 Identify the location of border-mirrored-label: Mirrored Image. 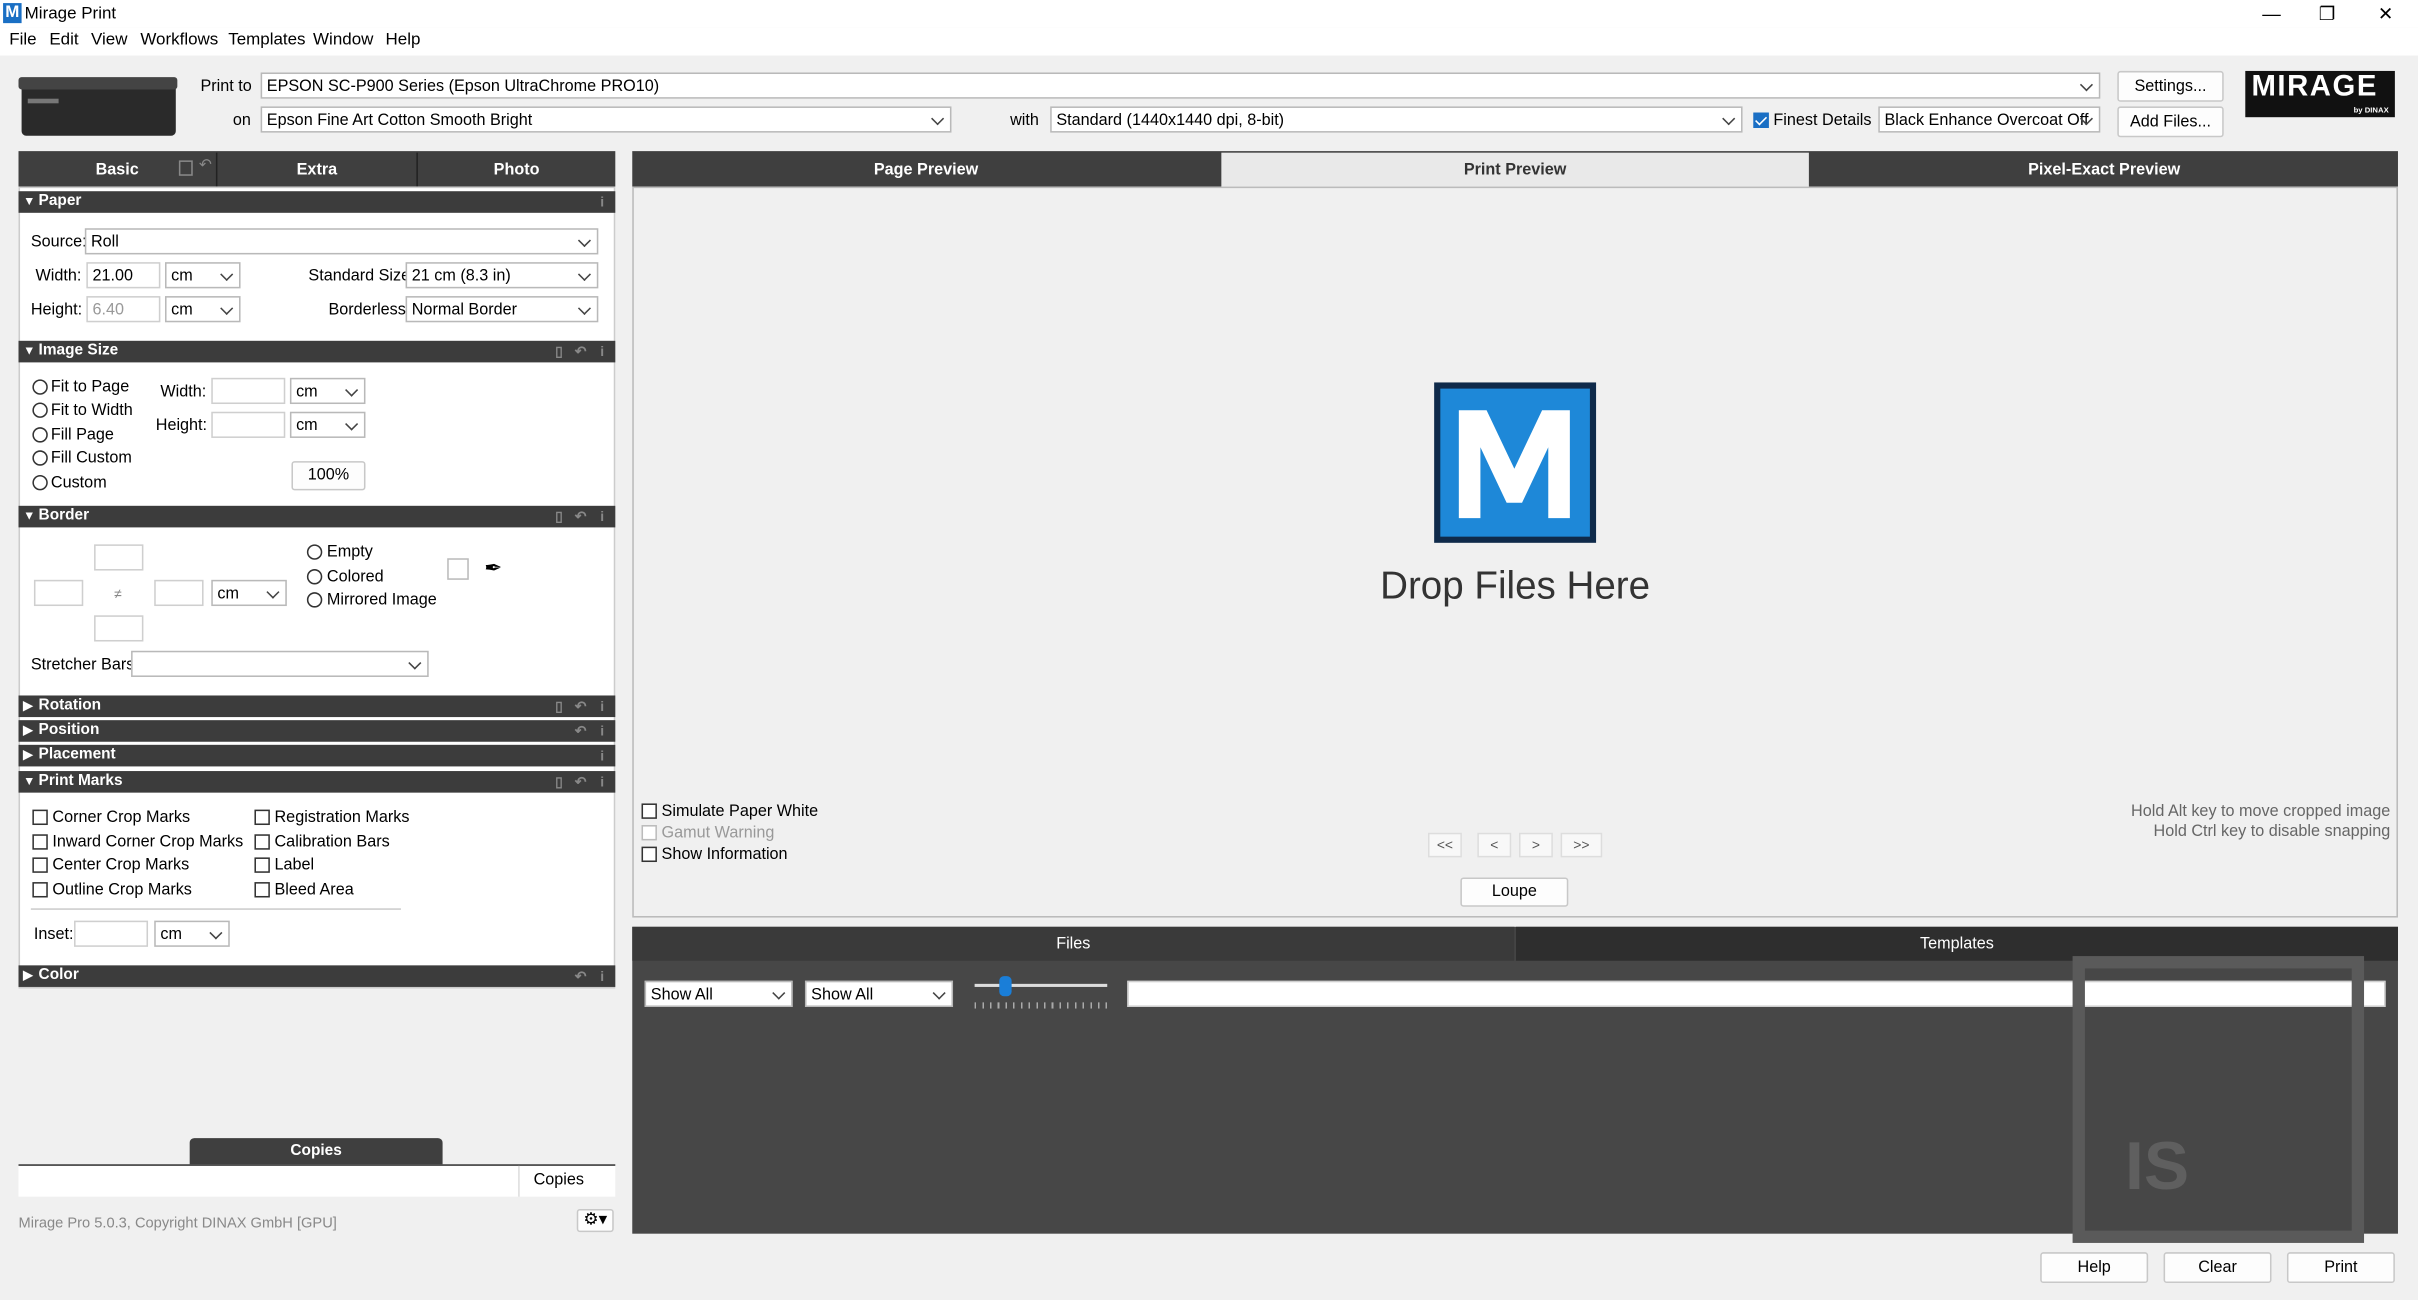
(381, 600).